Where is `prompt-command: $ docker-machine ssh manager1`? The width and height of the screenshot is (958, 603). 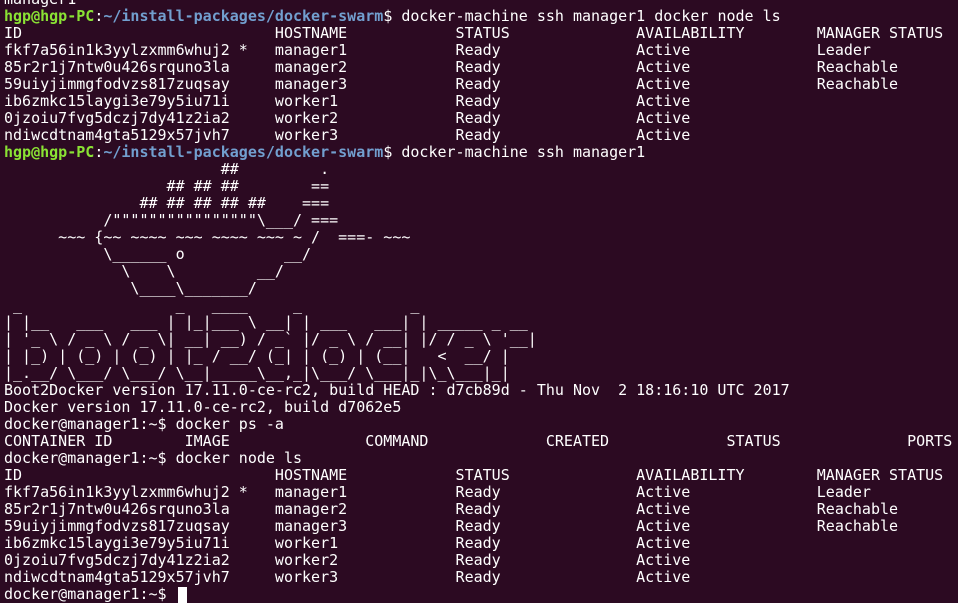 prompt-command: $ docker-machine ssh manager1 is located at coordinates (514, 152).